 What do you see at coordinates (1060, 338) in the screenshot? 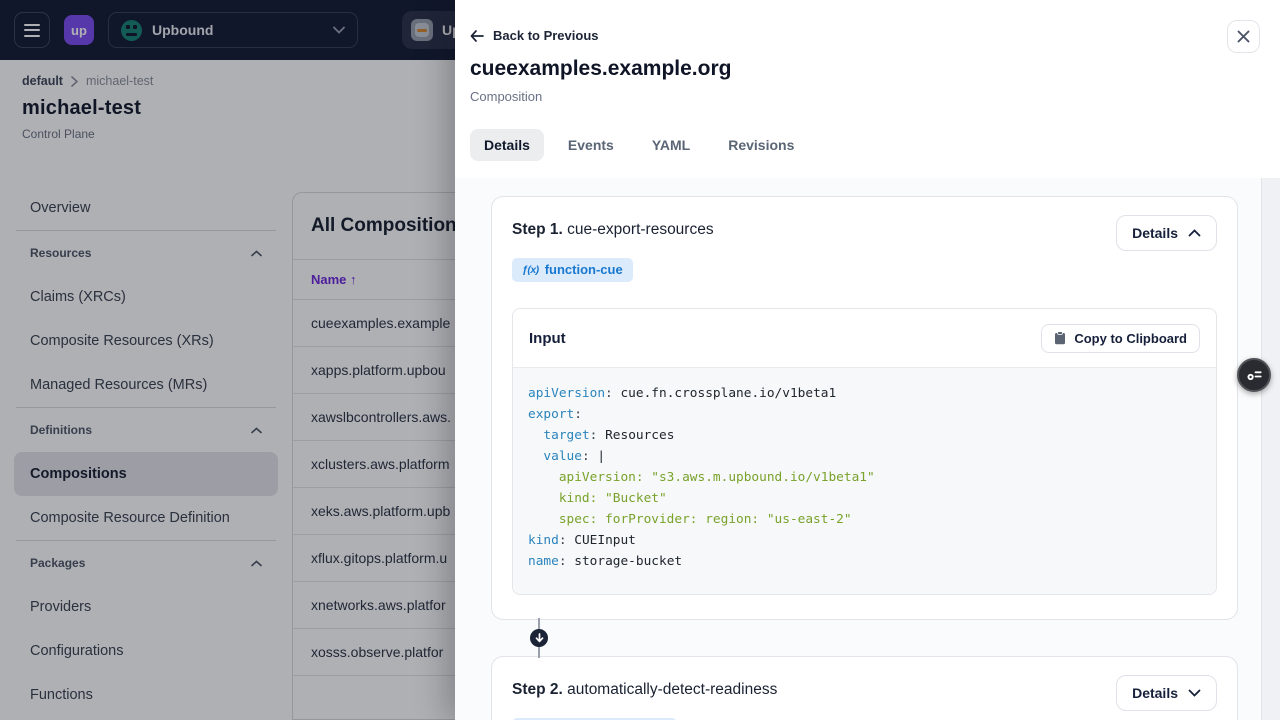
I see `clipboard-icon` at bounding box center [1060, 338].